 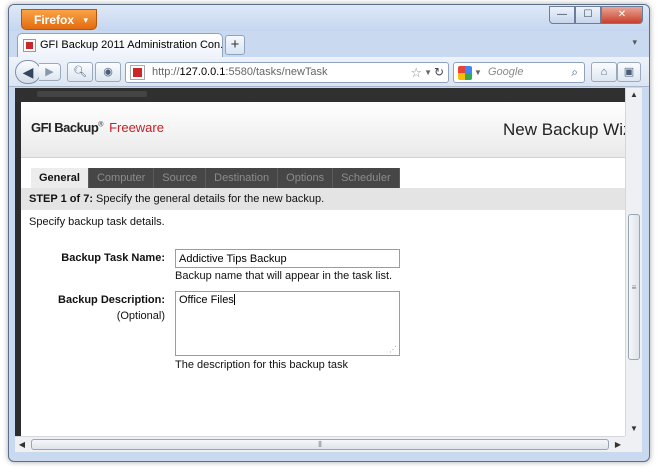 I want to click on url-host: 127.0.0.1, so click(x=202, y=72).